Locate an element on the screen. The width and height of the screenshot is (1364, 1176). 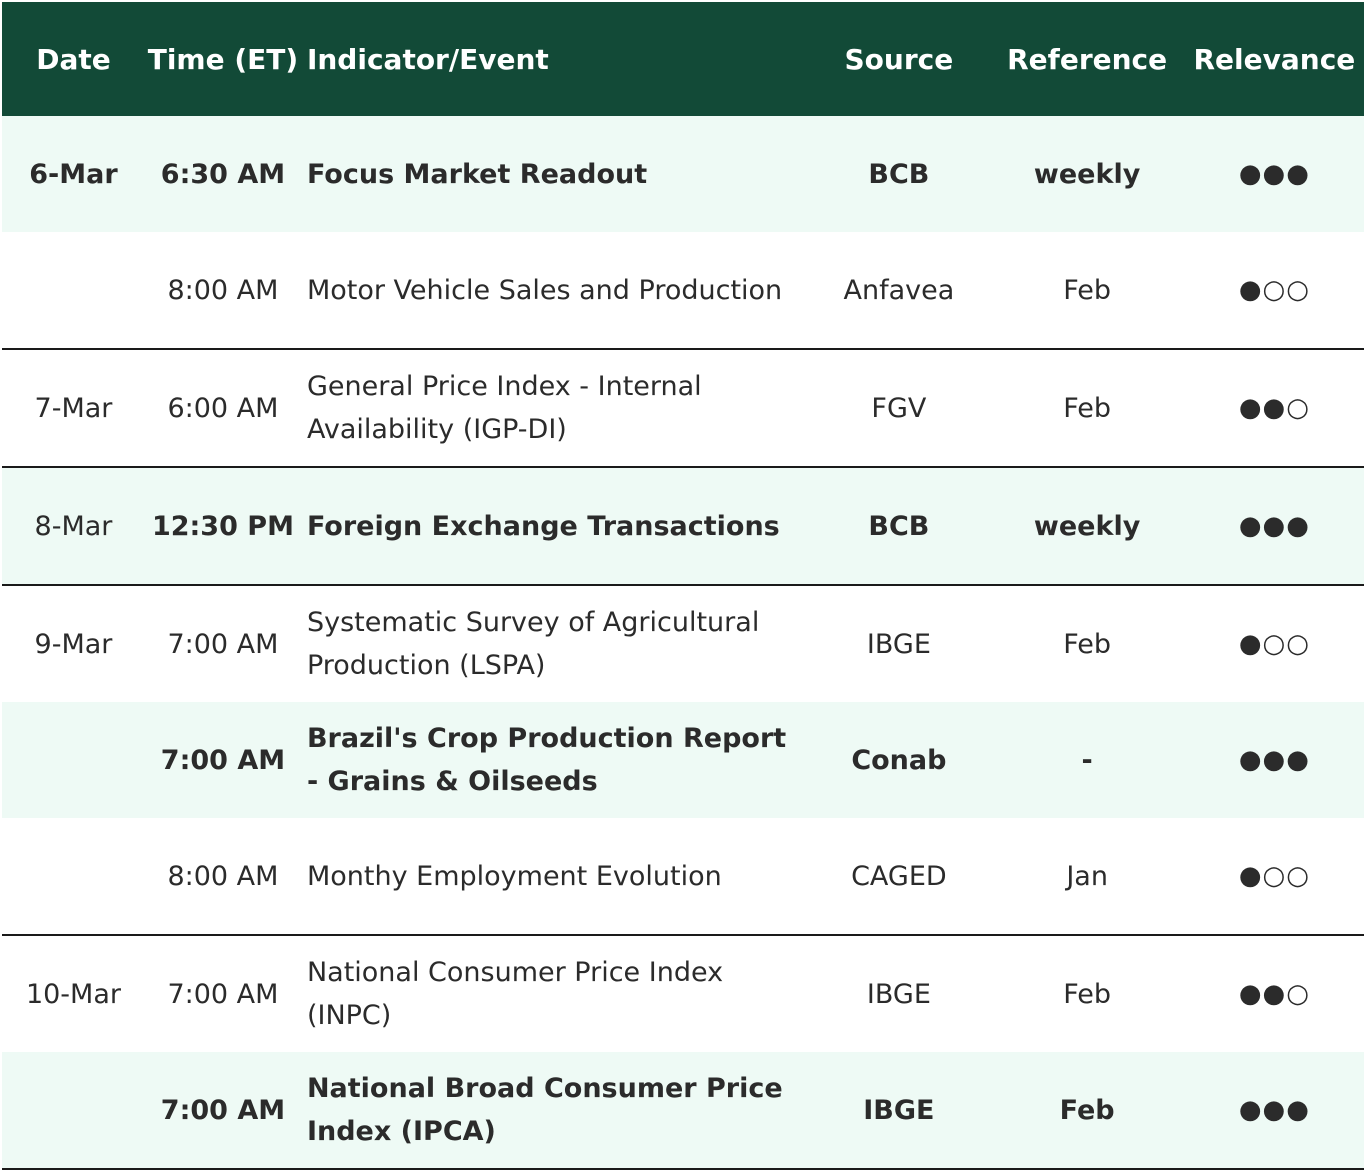
cell-time: 12:30 PM is located at coordinates (222, 526).